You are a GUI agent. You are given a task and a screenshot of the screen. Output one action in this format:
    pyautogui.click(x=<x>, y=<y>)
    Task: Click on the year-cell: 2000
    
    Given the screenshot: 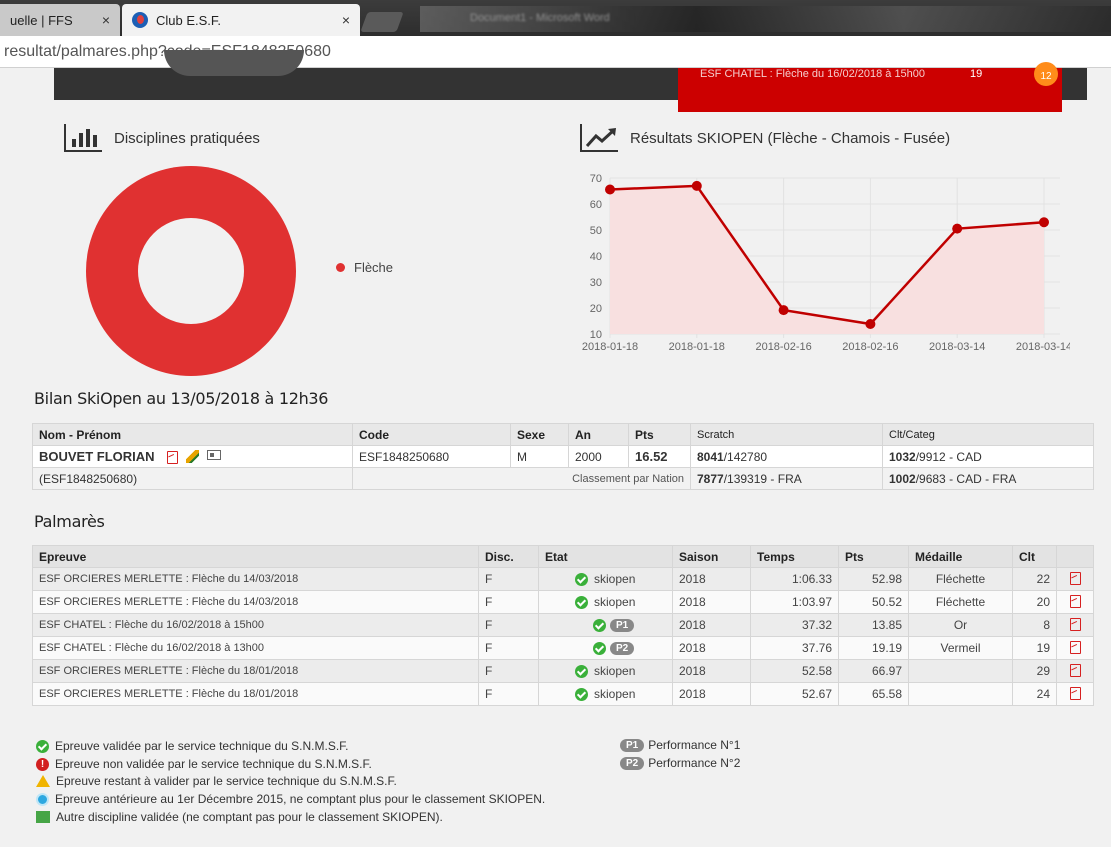 What is the action you would take?
    pyautogui.click(x=598, y=456)
    